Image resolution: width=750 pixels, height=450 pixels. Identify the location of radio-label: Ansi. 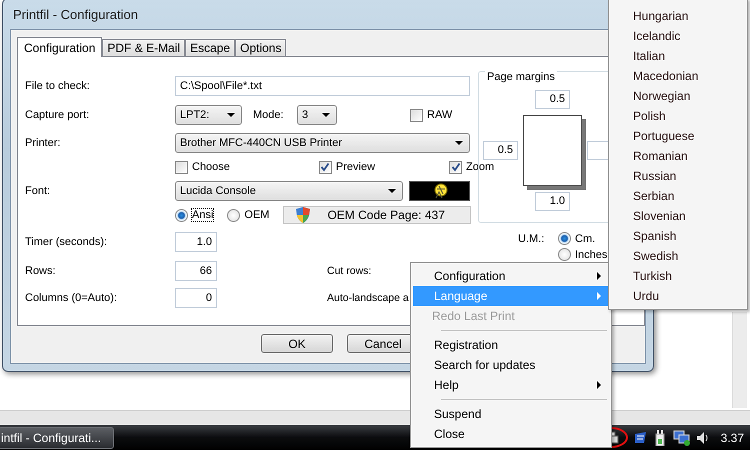
(203, 215).